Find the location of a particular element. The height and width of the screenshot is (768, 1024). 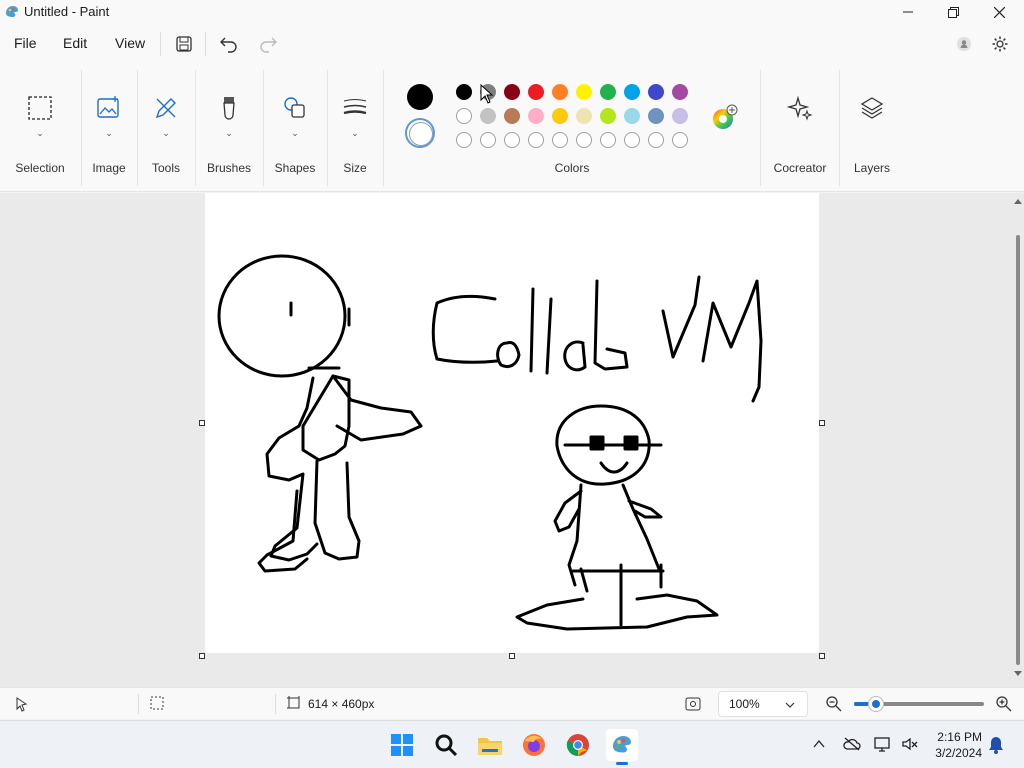

zoom-slider is located at coordinates (919, 704).